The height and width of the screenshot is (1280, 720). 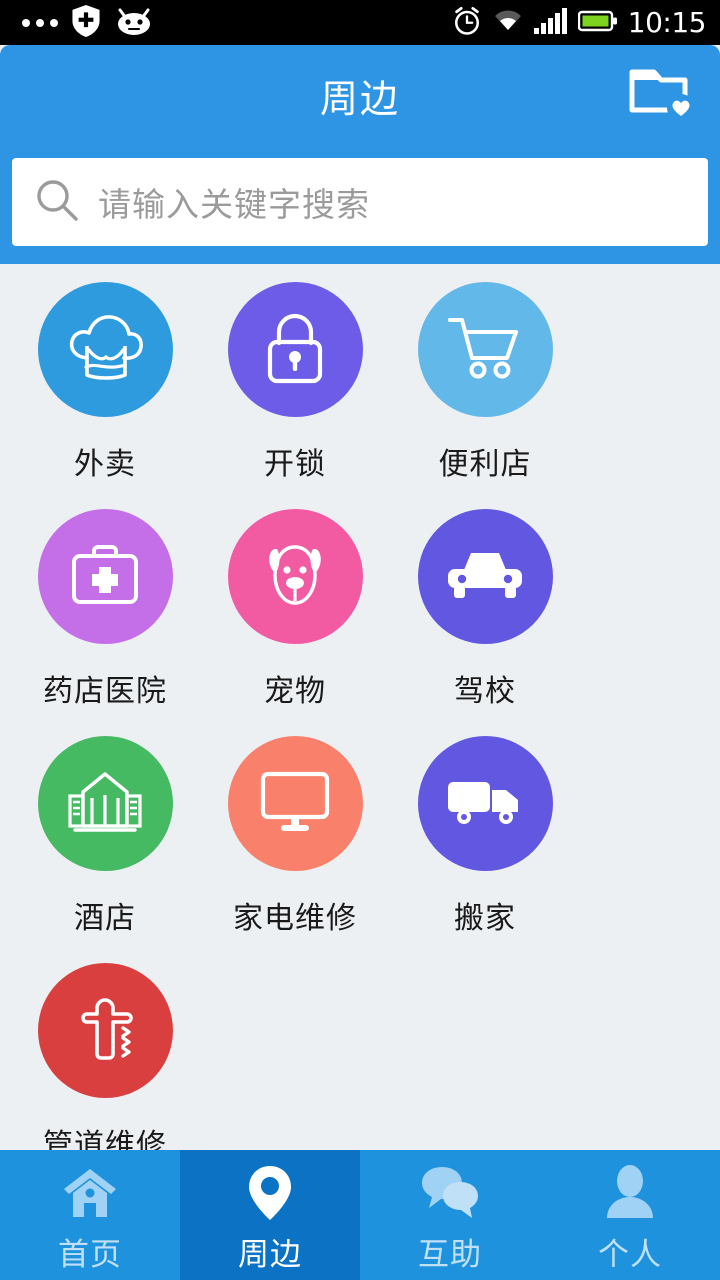 I want to click on padlock-icon, so click(x=295, y=350).